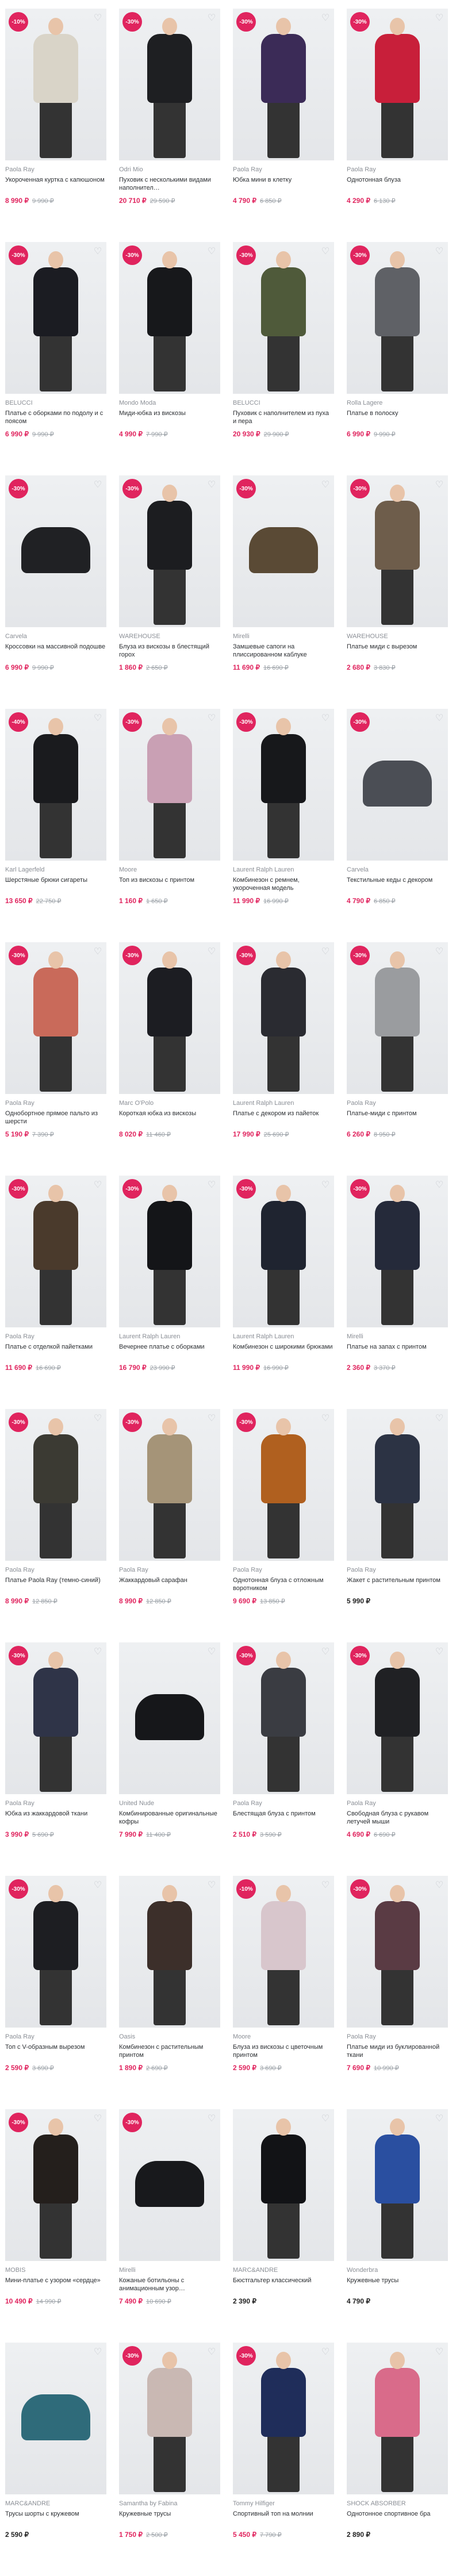  What do you see at coordinates (283, 2284) in the screenshot?
I see `product-title: Бюстгальтер классический` at bounding box center [283, 2284].